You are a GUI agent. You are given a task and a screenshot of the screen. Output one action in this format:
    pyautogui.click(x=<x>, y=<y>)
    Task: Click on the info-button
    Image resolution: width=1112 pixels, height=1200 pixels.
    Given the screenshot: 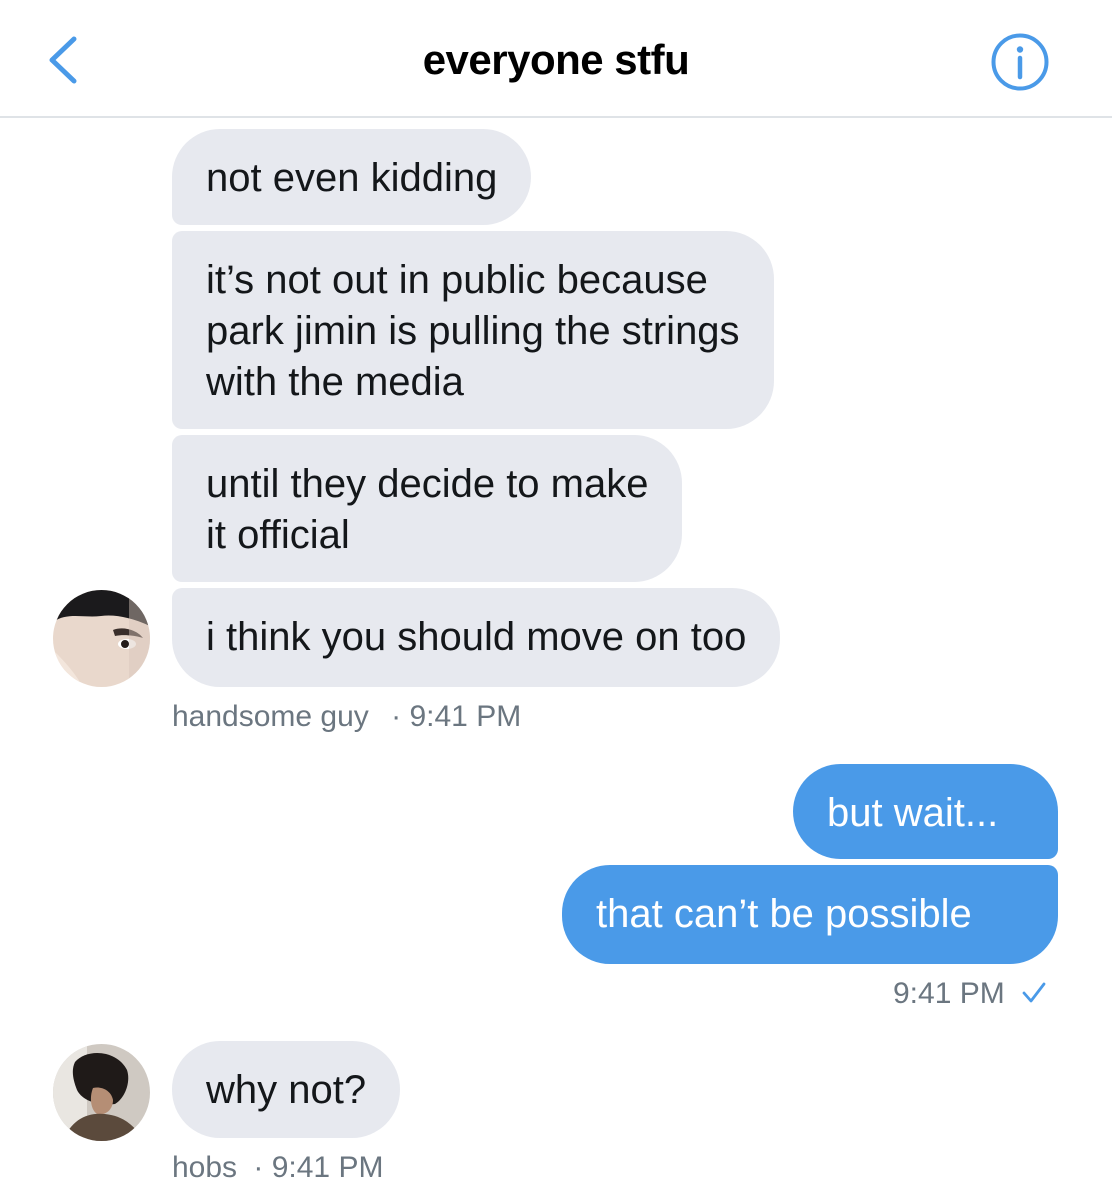 What is the action you would take?
    pyautogui.click(x=1020, y=62)
    